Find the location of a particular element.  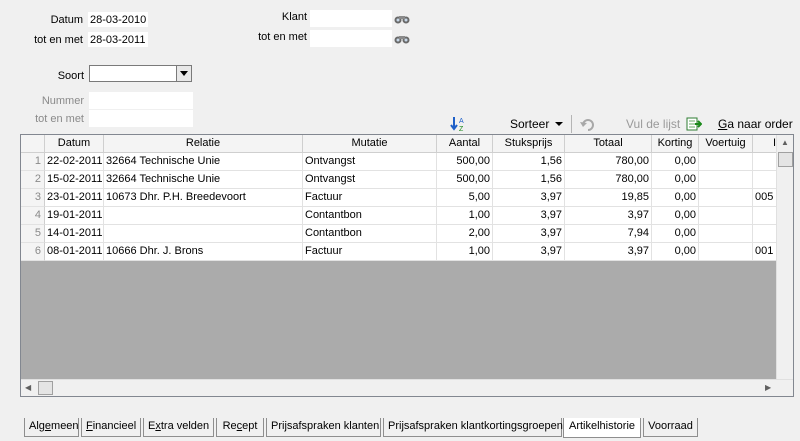

cell-datum: 15-02-2011 is located at coordinates (74, 180).